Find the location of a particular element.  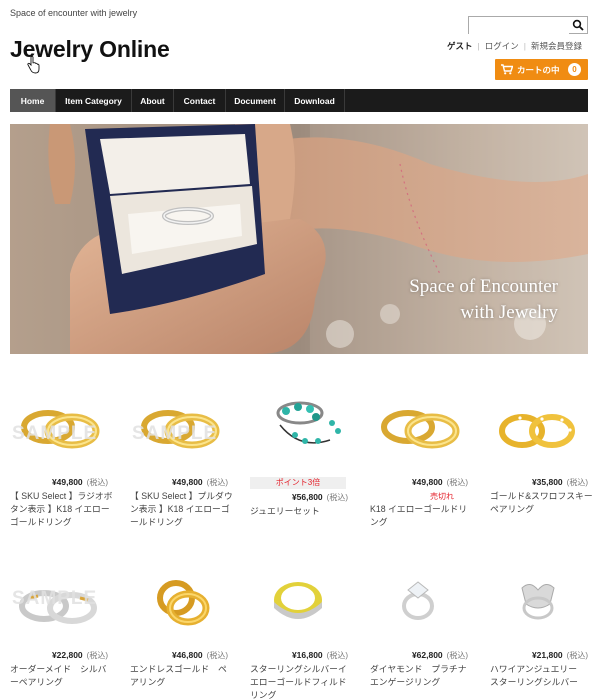

product-price: ¥46,800 (税込) is located at coordinates (185, 655).